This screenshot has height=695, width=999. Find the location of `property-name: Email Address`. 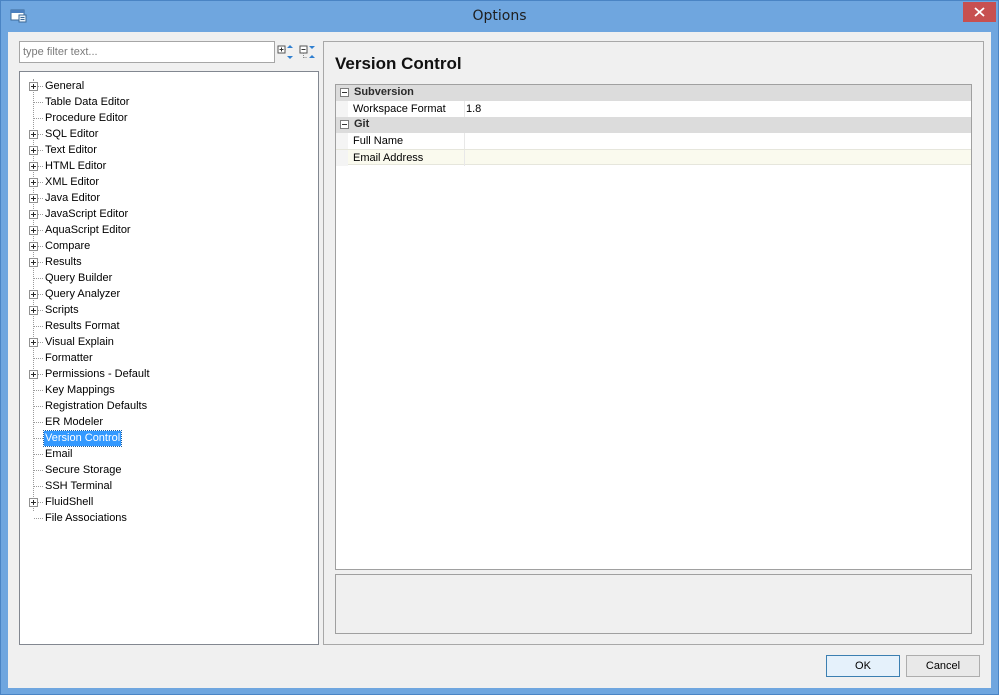

property-name: Email Address is located at coordinates (388, 158).